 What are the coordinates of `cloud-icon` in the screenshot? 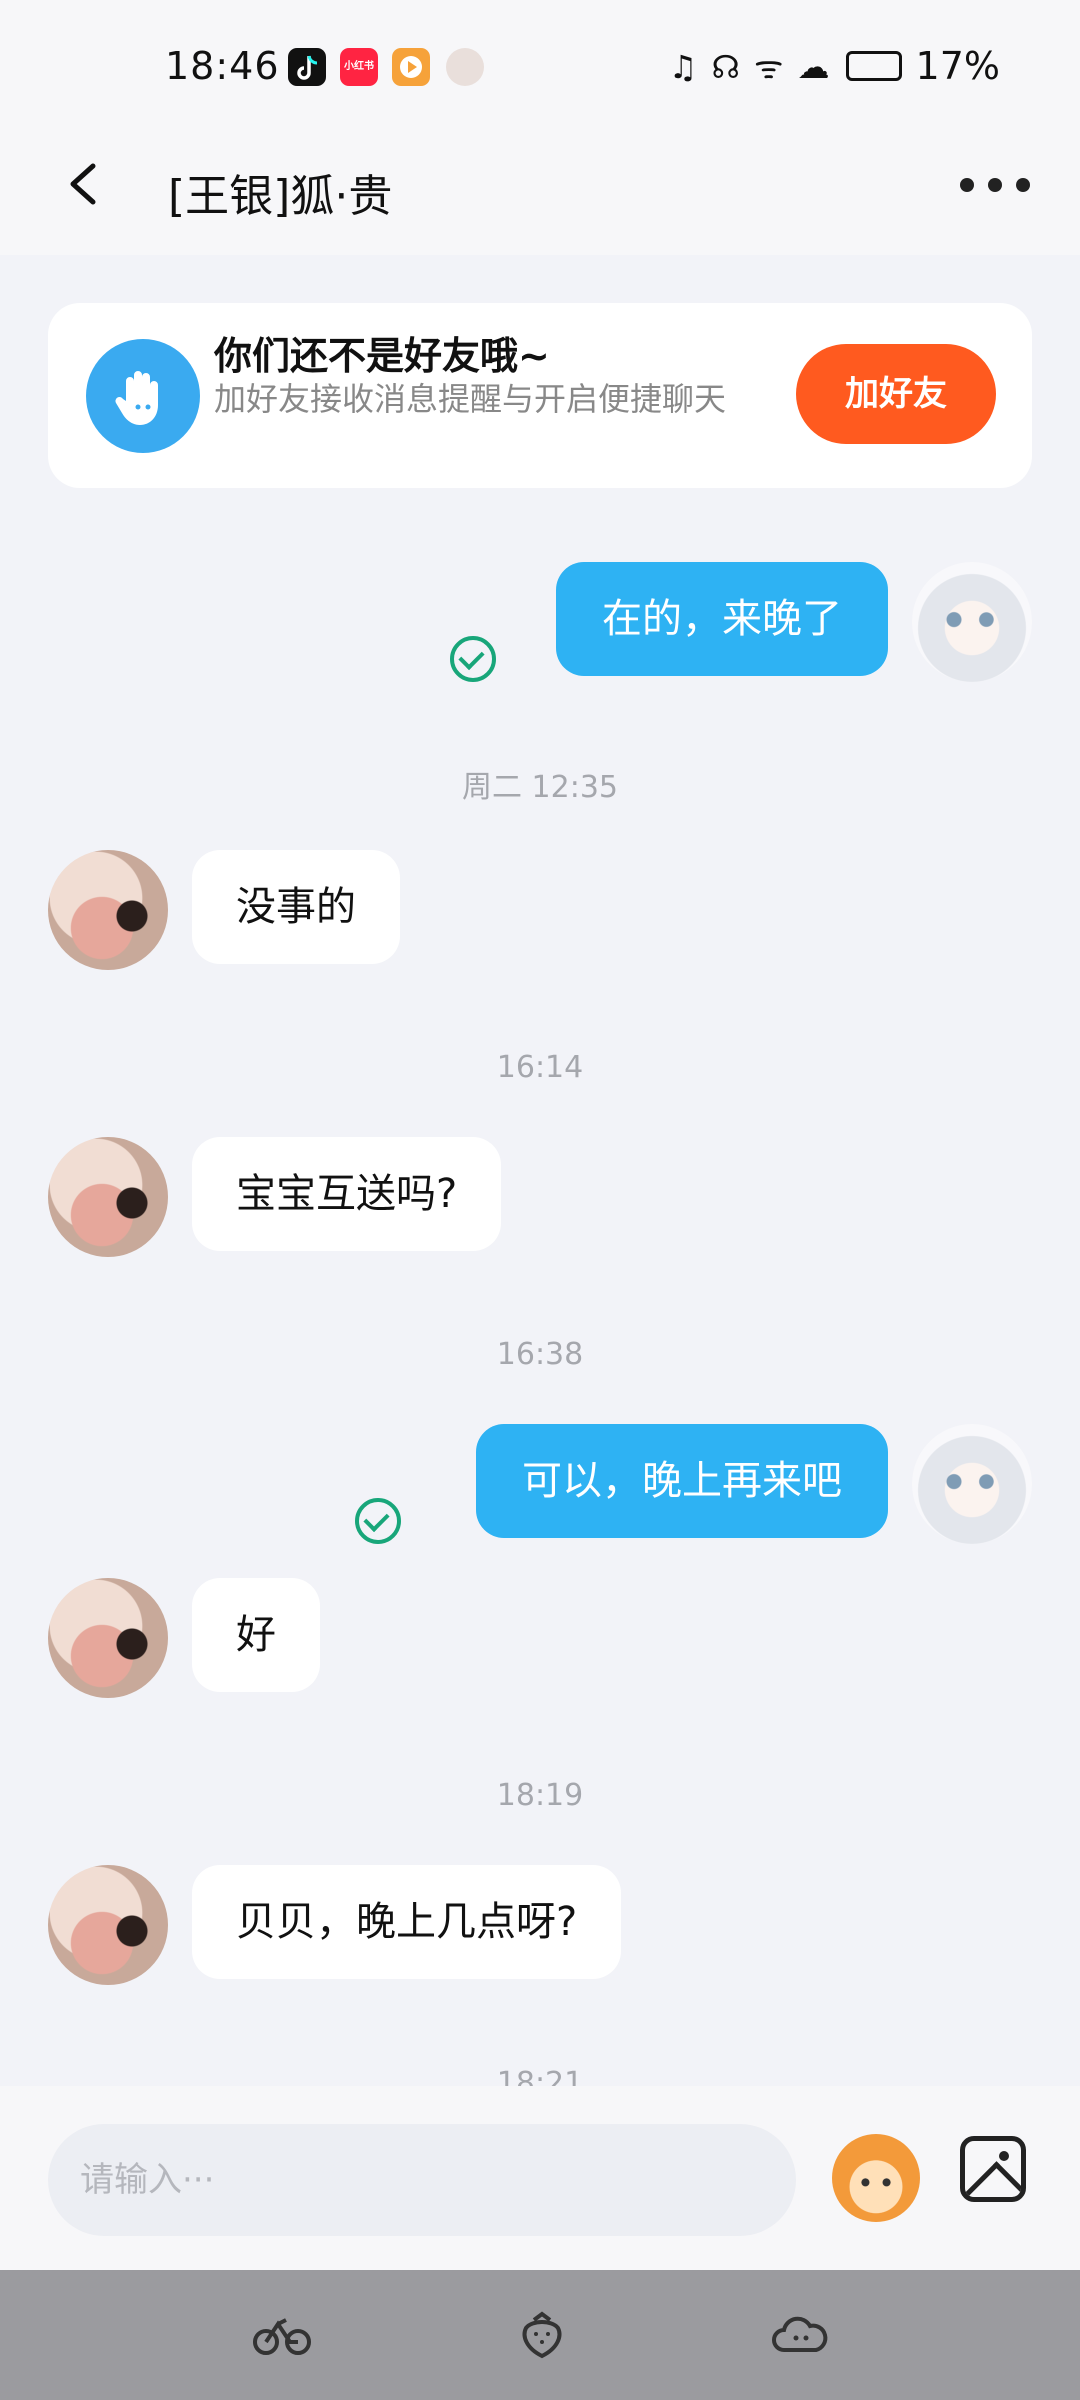 It's located at (800, 2335).